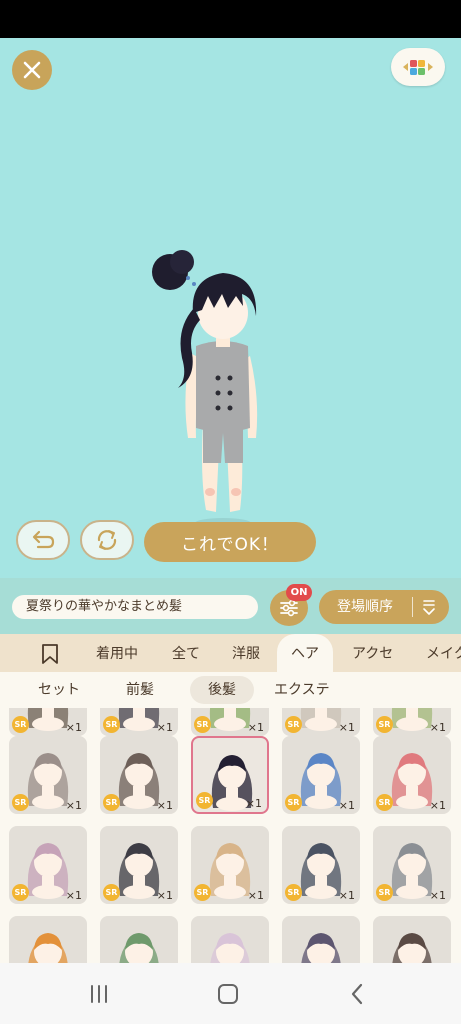 The width and height of the screenshot is (461, 1024). Describe the element at coordinates (246, 653) in the screenshot. I see `tab-clothes: 洋服` at that location.